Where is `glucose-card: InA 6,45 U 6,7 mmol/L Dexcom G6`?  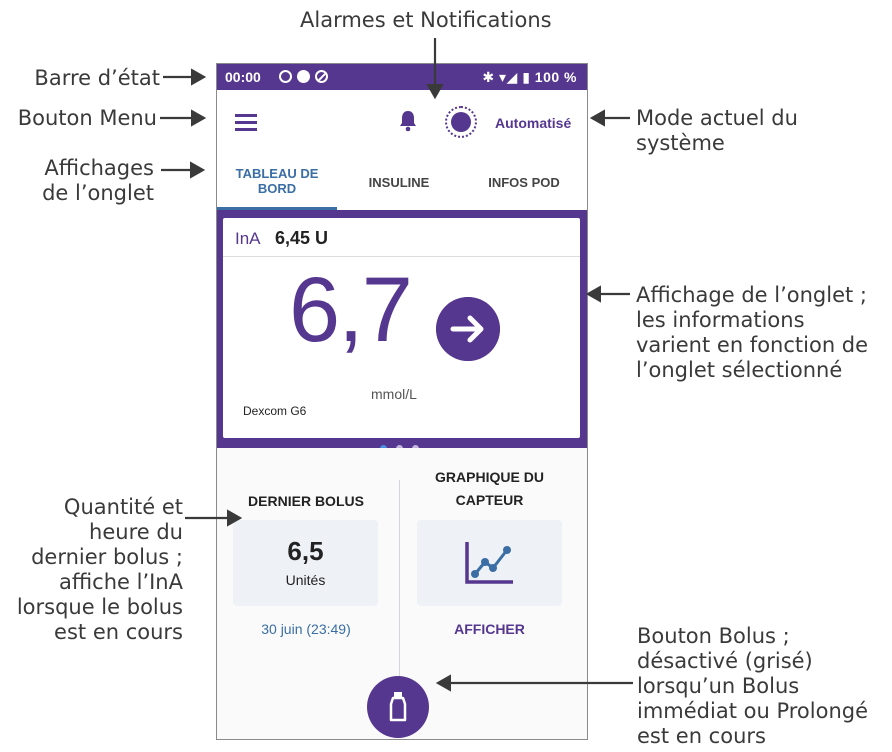 glucose-card: InA 6,45 U 6,7 mmol/L Dexcom G6 is located at coordinates (401, 328).